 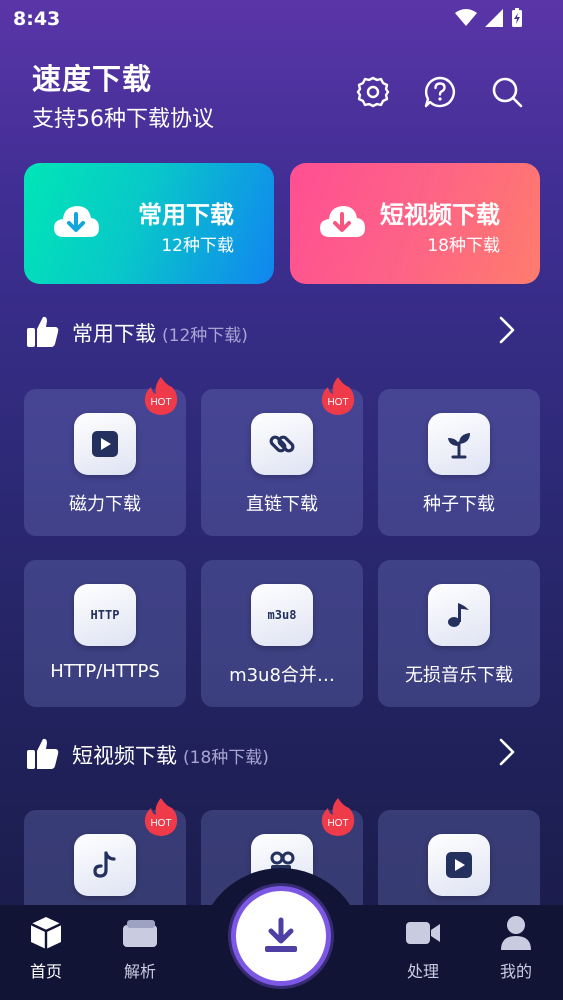 What do you see at coordinates (459, 504) in the screenshot?
I see `tile-label: 种子下载` at bounding box center [459, 504].